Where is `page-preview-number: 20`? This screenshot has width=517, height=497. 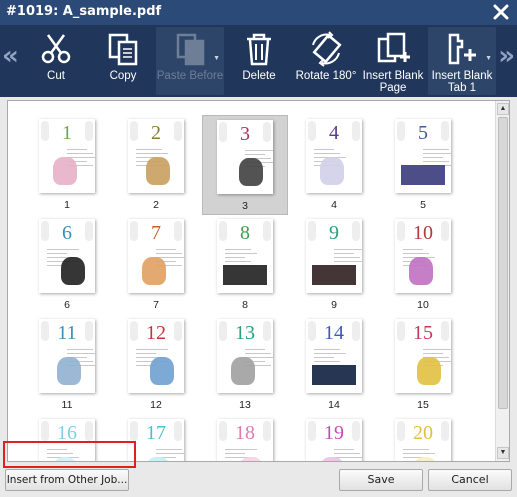
page-preview-number: 20 is located at coordinates (423, 433).